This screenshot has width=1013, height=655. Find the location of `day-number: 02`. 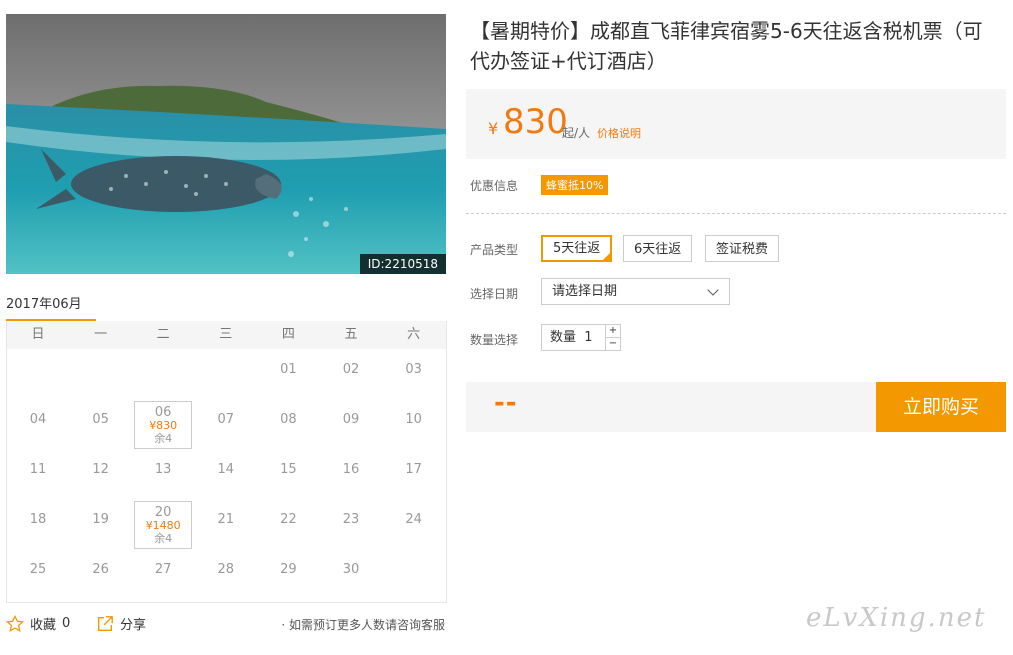

day-number: 02 is located at coordinates (351, 369).